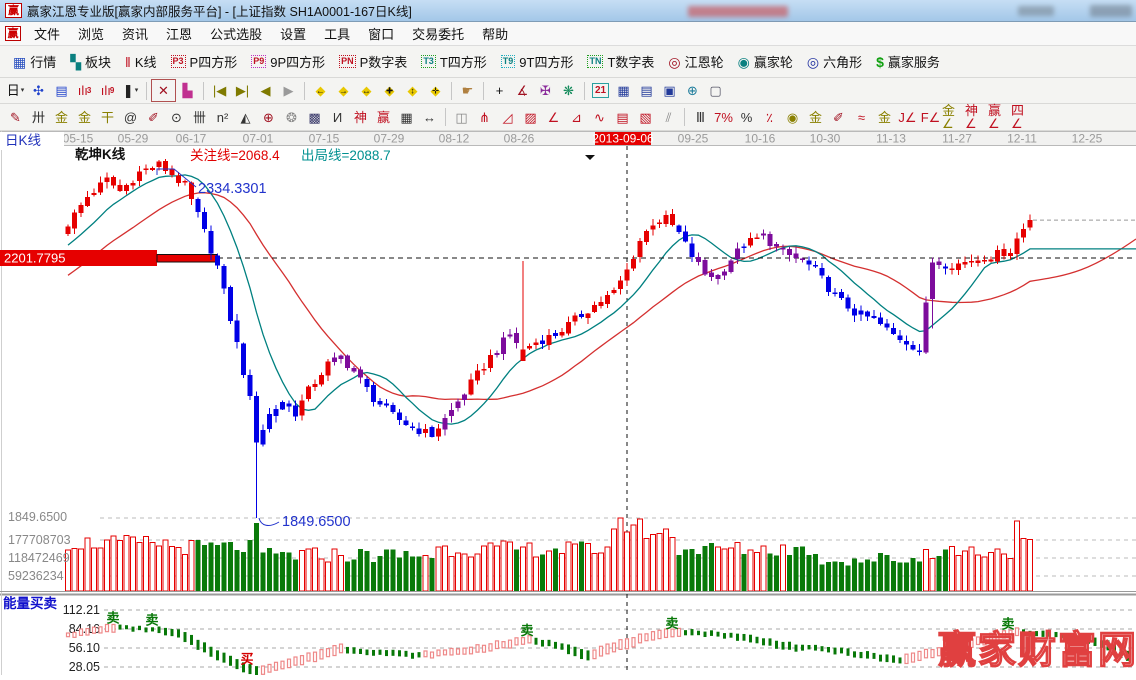  Describe the element at coordinates (692, 90) in the screenshot. I see `web-icon: ⊕` at that location.